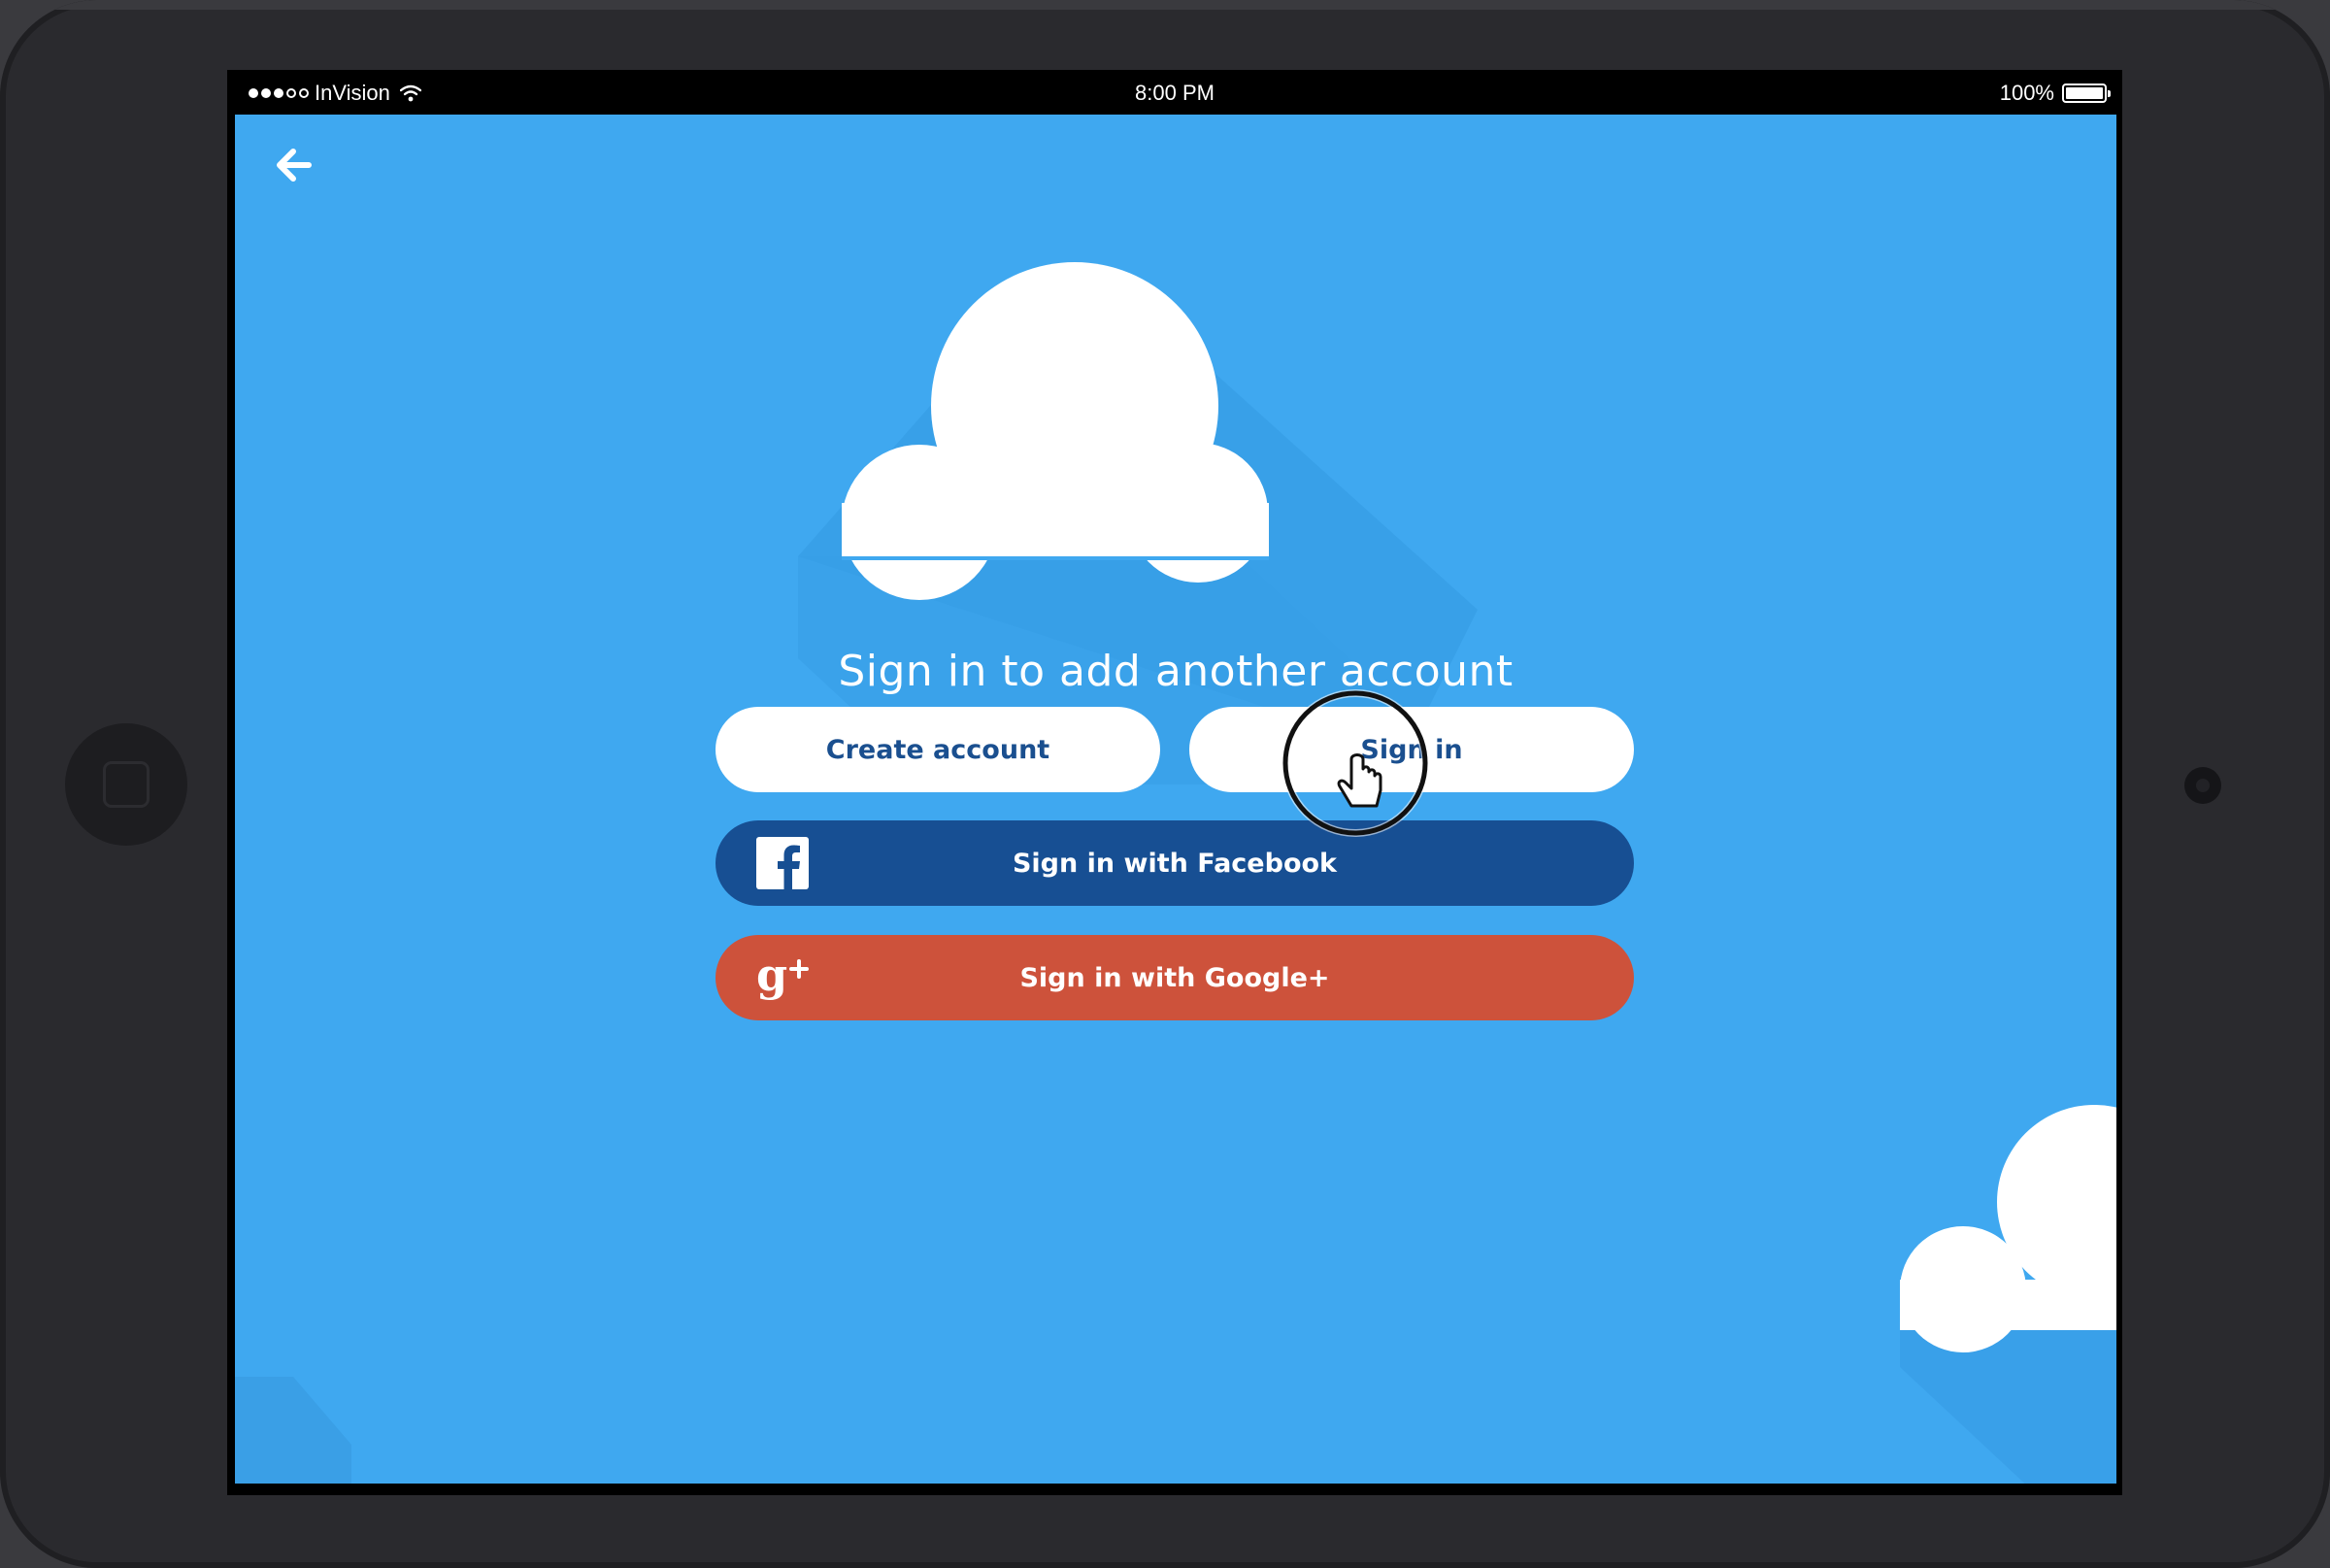 Image resolution: width=2330 pixels, height=1568 pixels. I want to click on svg-text: g, so click(771, 976).